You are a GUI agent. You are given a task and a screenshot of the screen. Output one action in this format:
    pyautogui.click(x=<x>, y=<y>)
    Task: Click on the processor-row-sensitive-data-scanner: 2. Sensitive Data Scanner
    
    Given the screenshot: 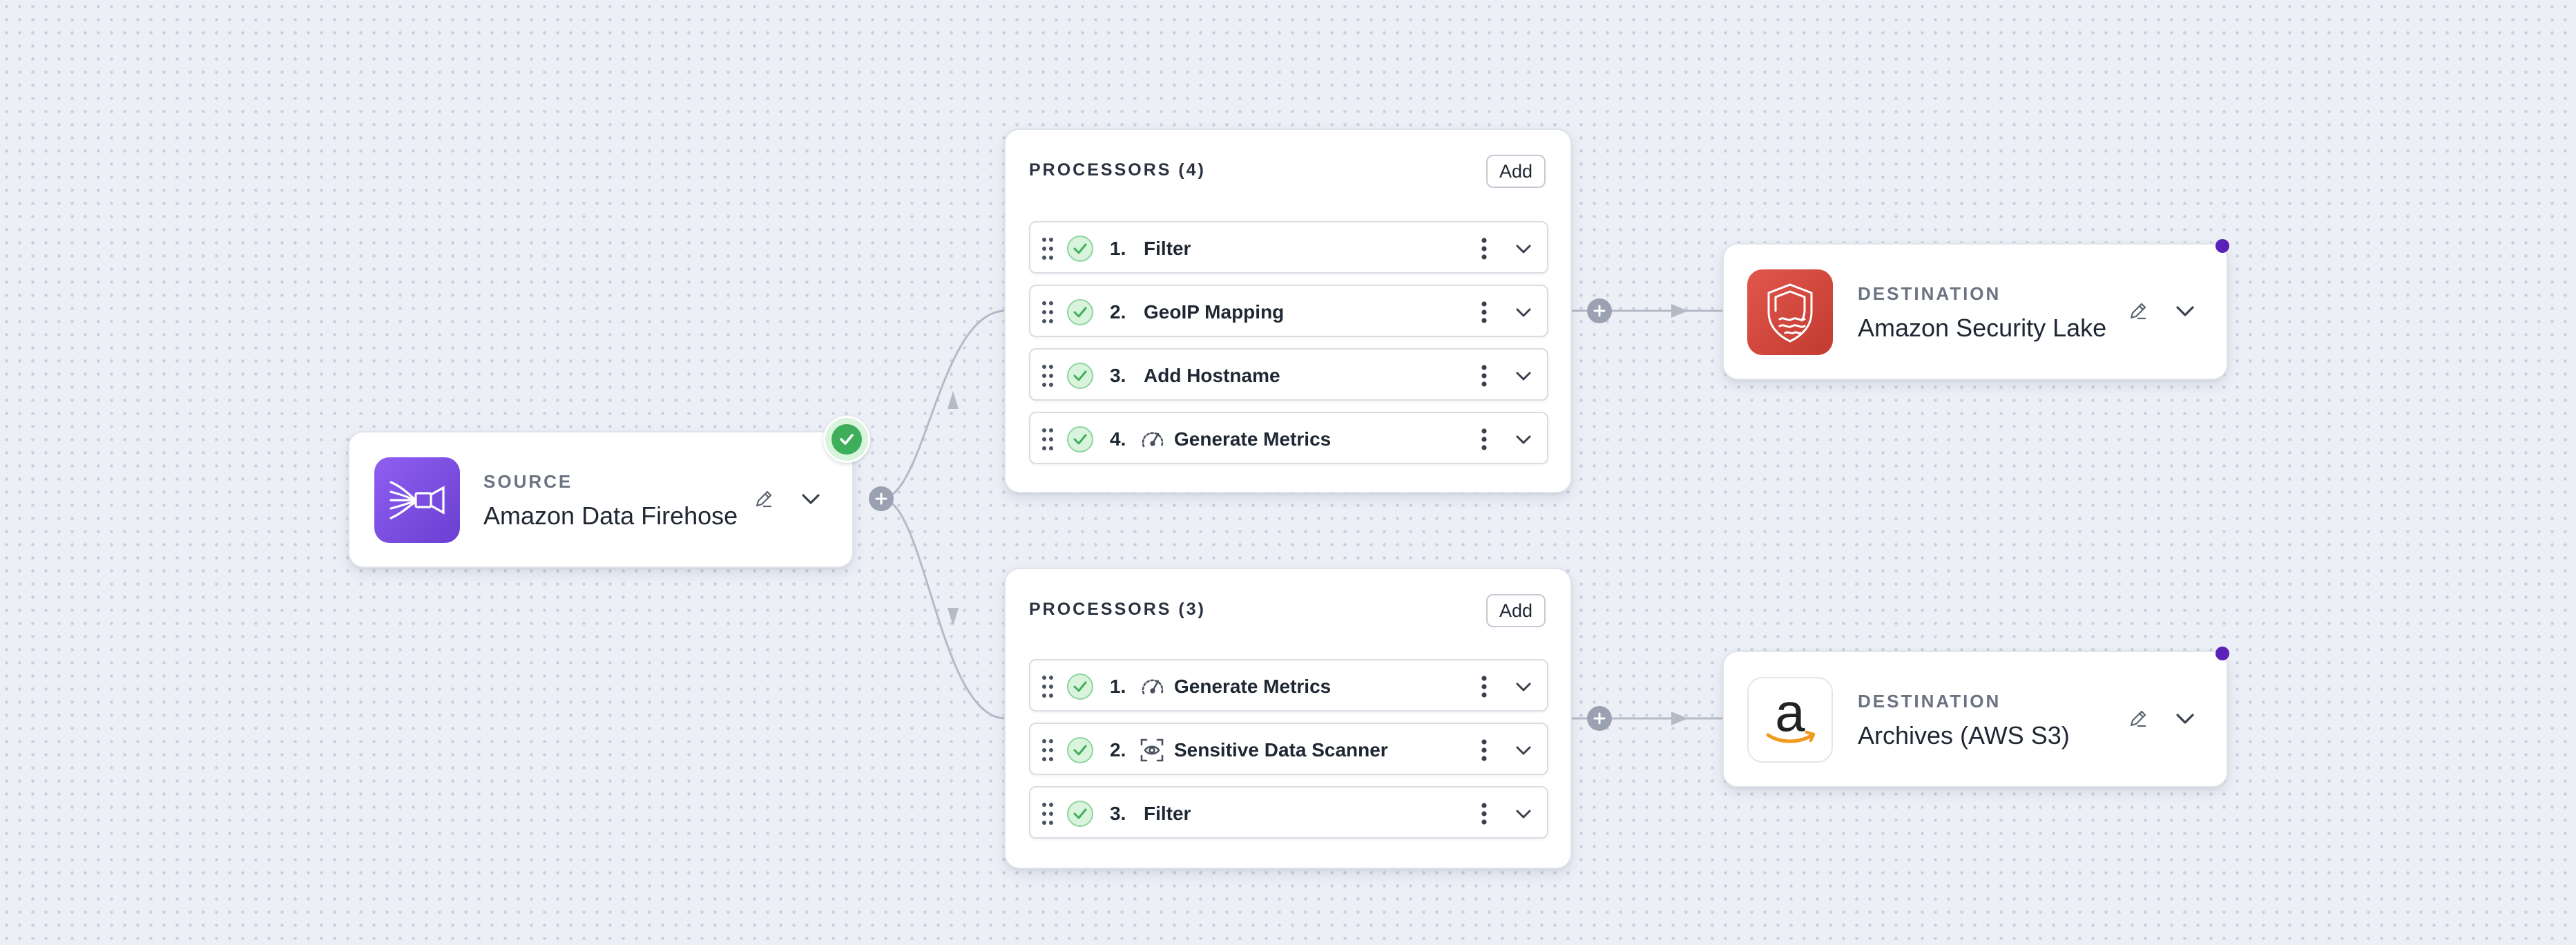 What is the action you would take?
    pyautogui.click(x=1288, y=749)
    